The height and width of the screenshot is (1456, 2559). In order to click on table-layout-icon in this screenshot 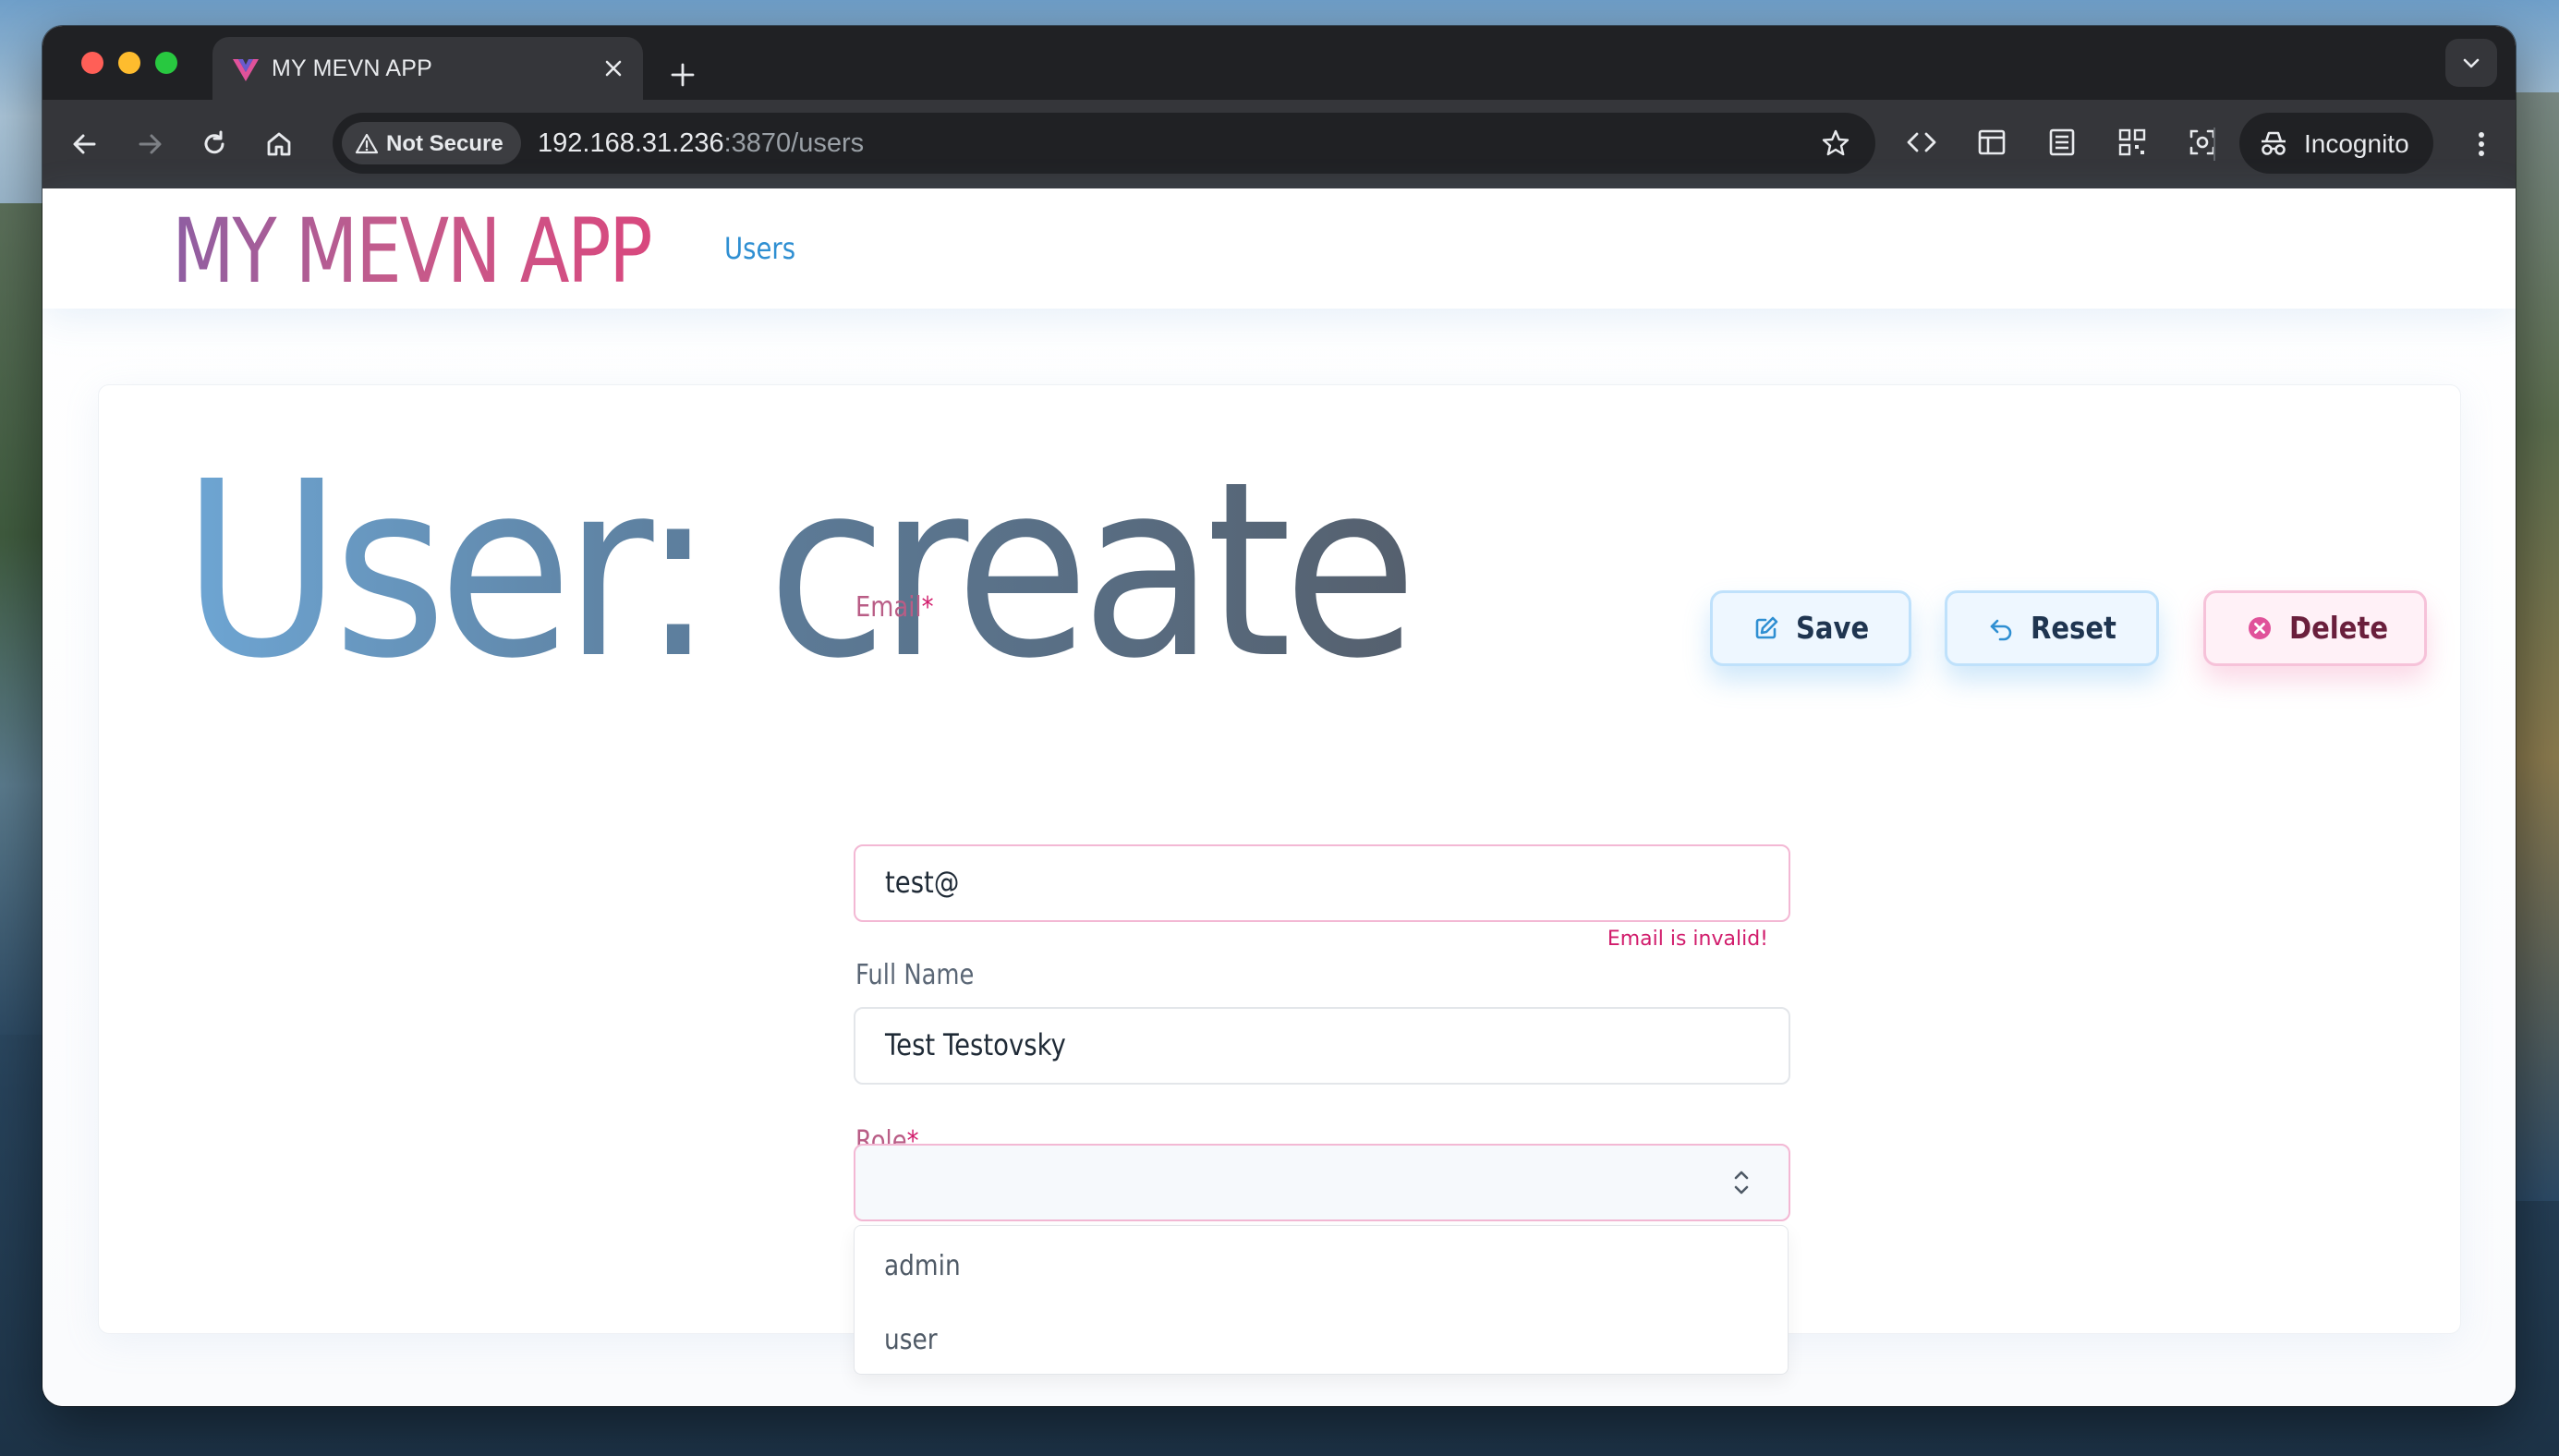, I will do `click(1991, 142)`.